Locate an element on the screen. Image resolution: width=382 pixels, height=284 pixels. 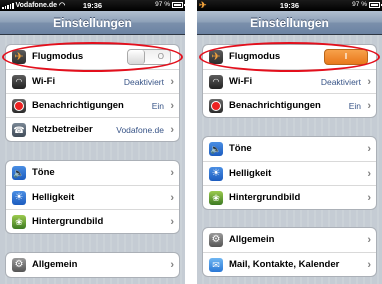
row-label: Mail, Kontakte, Kalender is located at coordinates (284, 264).